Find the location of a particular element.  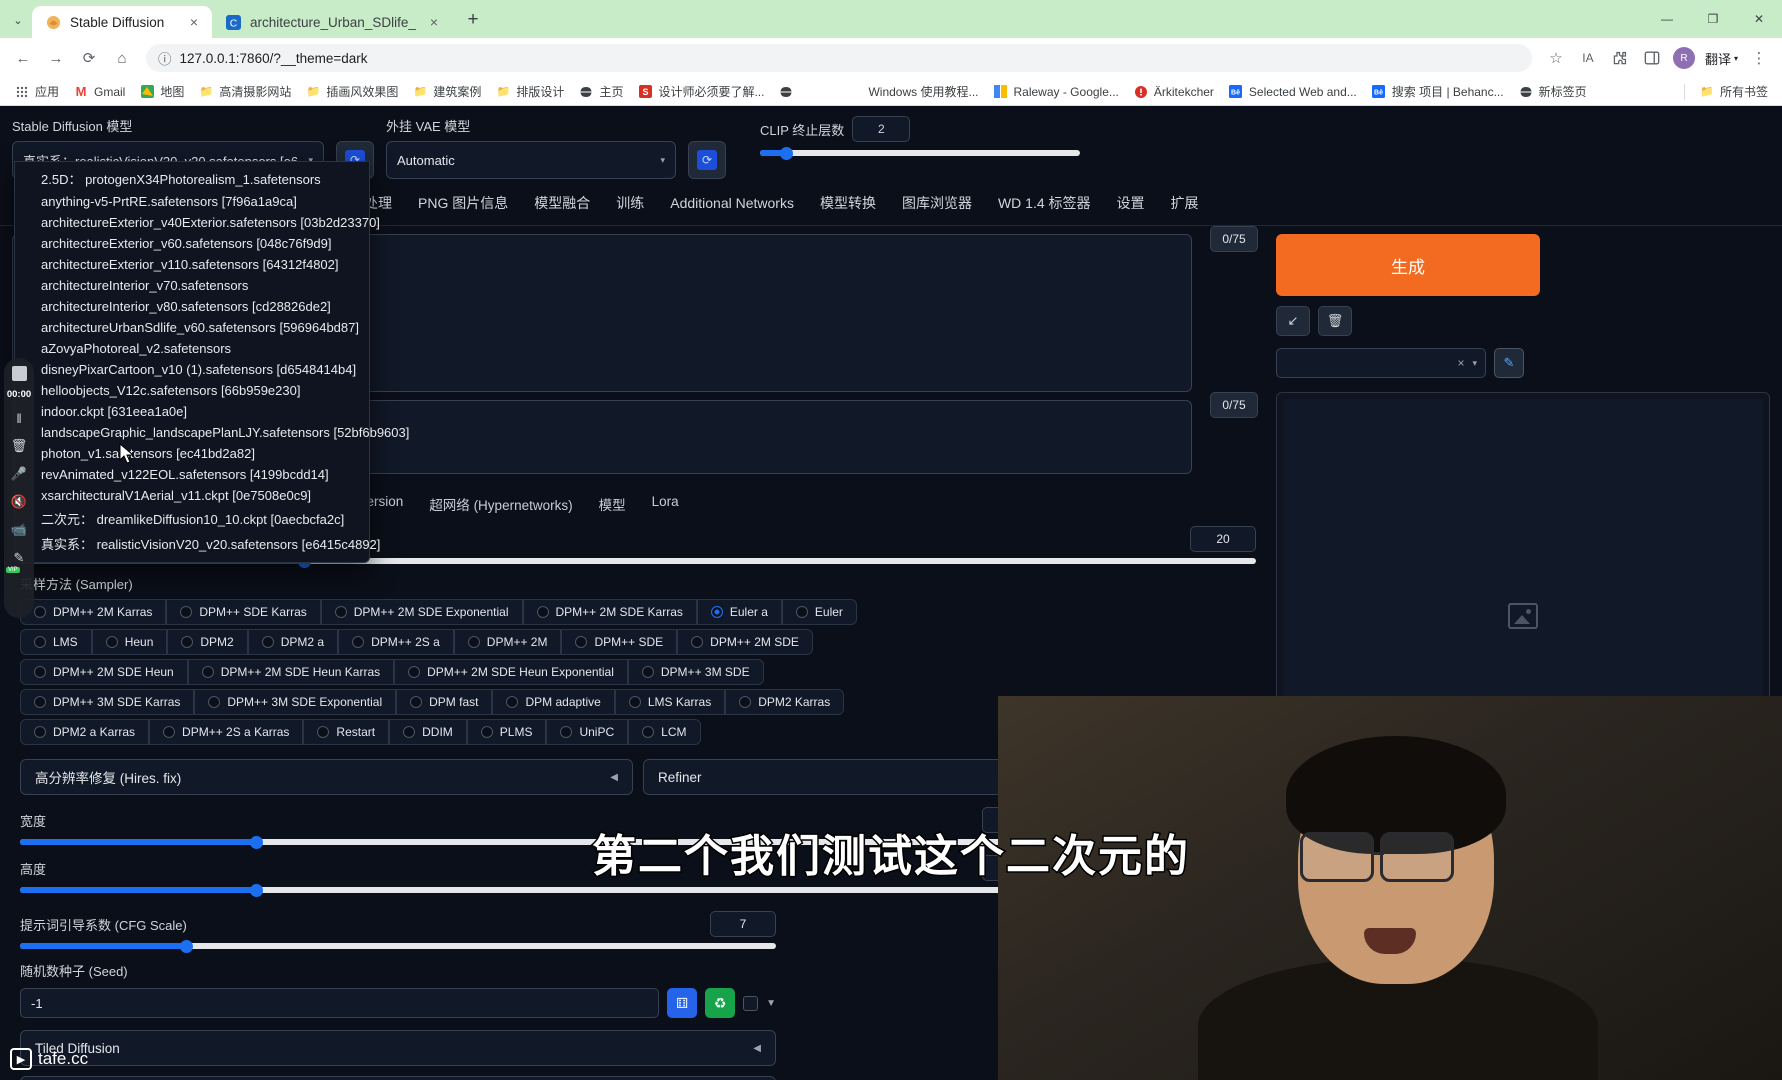

paste-prompt-button: ↙ is located at coordinates (1293, 321).